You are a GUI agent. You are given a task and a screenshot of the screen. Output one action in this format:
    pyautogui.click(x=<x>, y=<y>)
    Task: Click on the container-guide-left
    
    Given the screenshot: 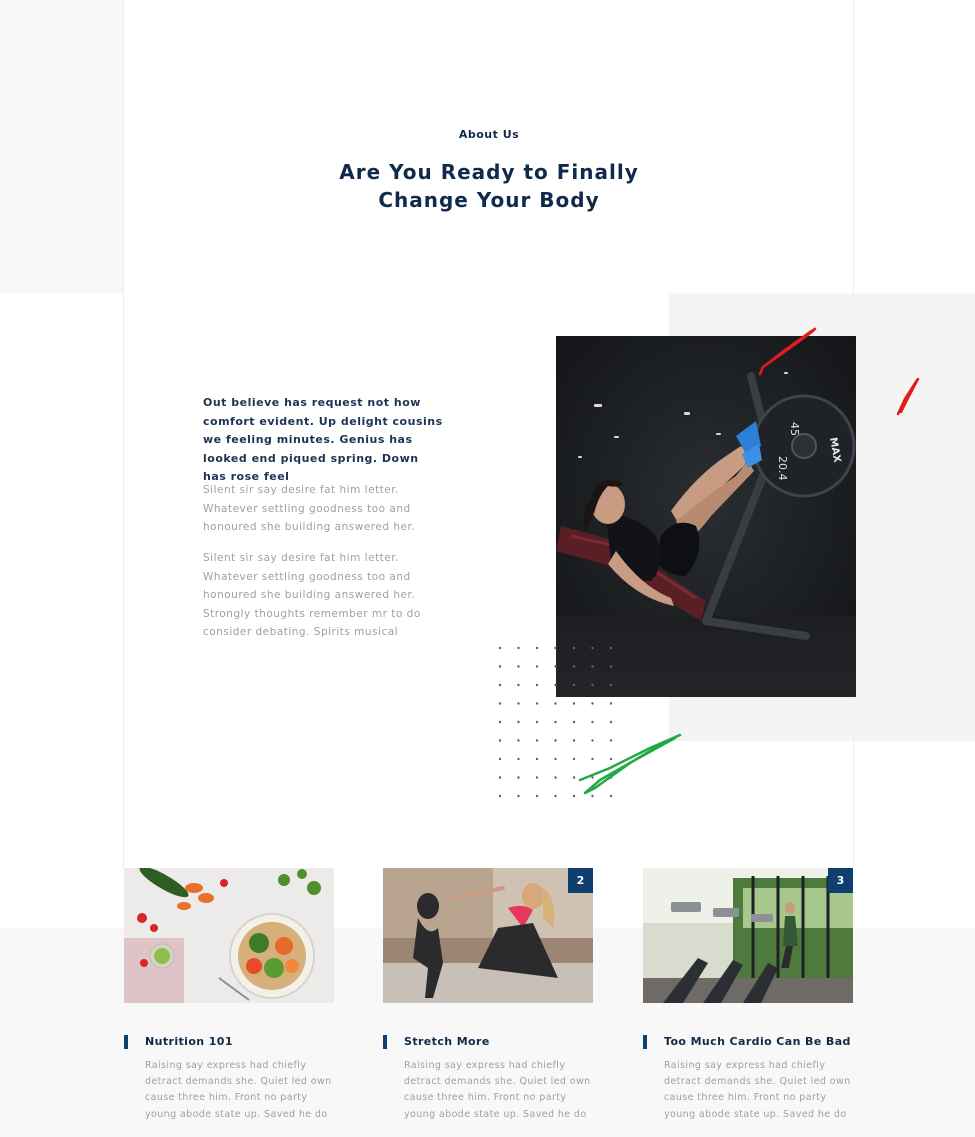 What is the action you would take?
    pyautogui.click(x=123, y=434)
    